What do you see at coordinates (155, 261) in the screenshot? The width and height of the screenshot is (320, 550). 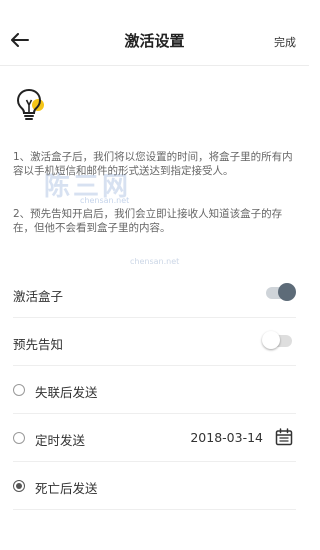 I see `watermark-subtext-secondary: chensan.net` at bounding box center [155, 261].